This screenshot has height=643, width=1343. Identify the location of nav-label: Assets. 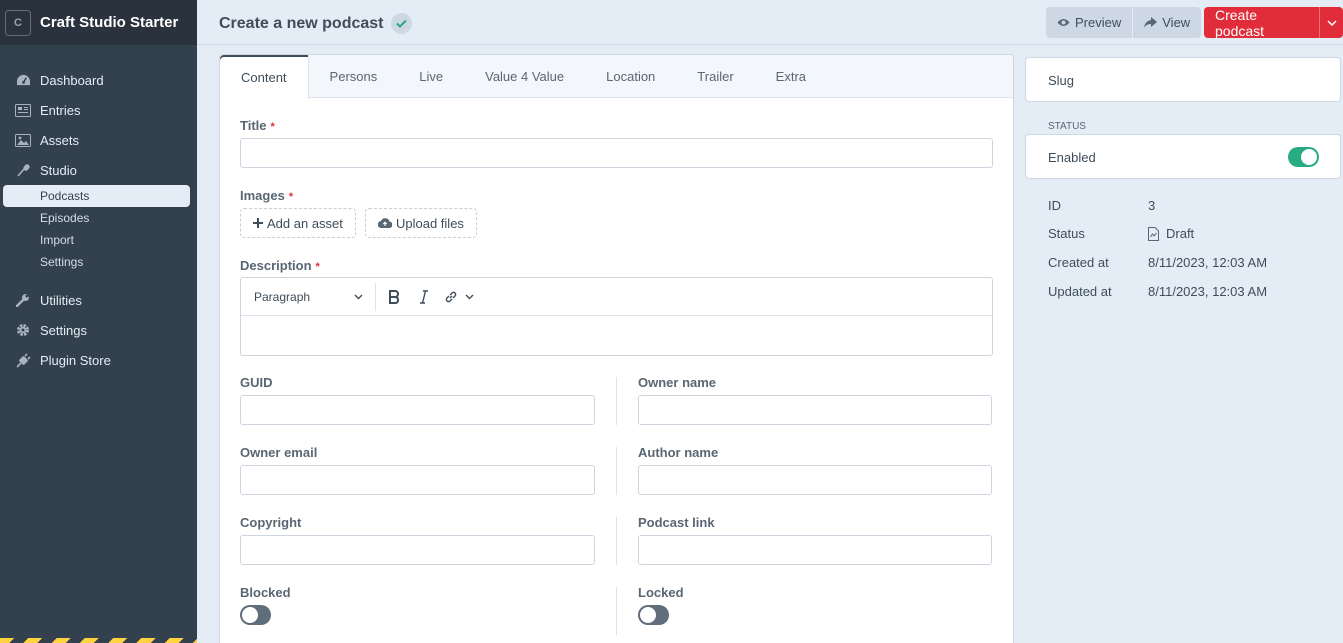
(60, 140).